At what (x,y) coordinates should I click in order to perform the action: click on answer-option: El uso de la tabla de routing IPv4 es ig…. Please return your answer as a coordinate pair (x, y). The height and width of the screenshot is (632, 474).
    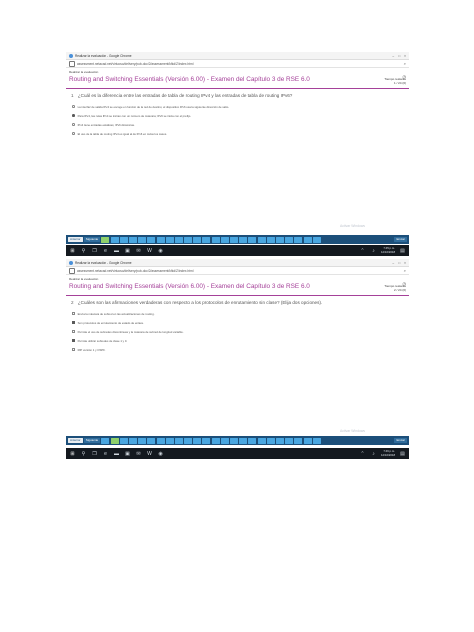
    Looking at the image, I should click on (240, 134).